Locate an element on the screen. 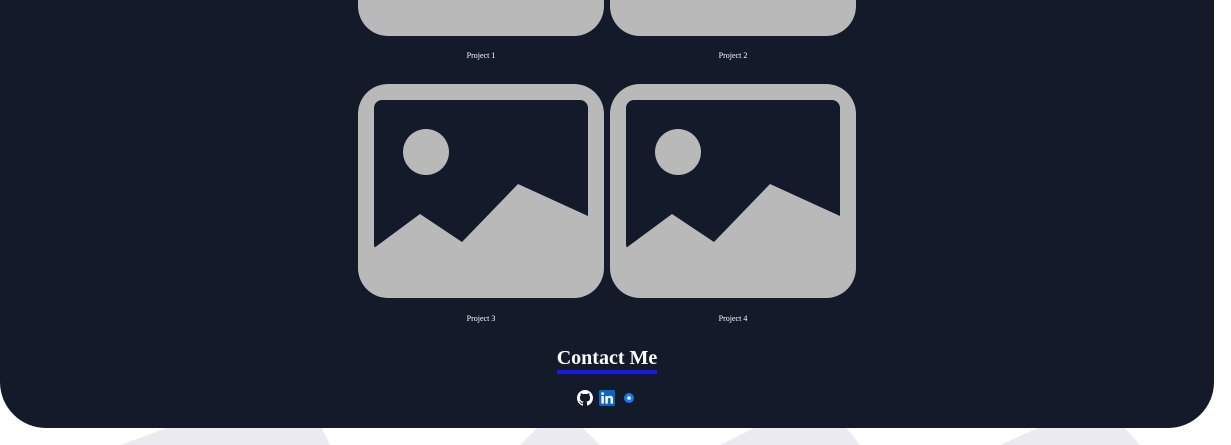  project-4-thumbnail is located at coordinates (733, 191).